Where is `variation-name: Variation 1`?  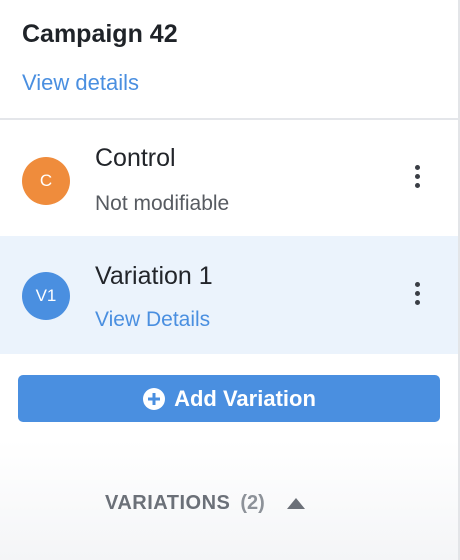
variation-name: Variation 1 is located at coordinates (154, 276).